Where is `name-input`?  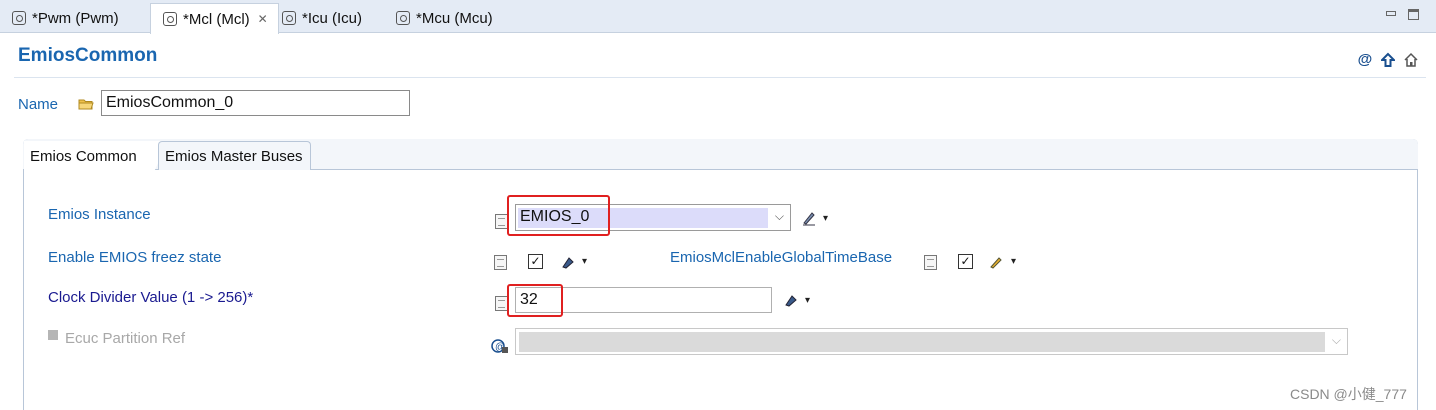
name-input is located at coordinates (255, 103).